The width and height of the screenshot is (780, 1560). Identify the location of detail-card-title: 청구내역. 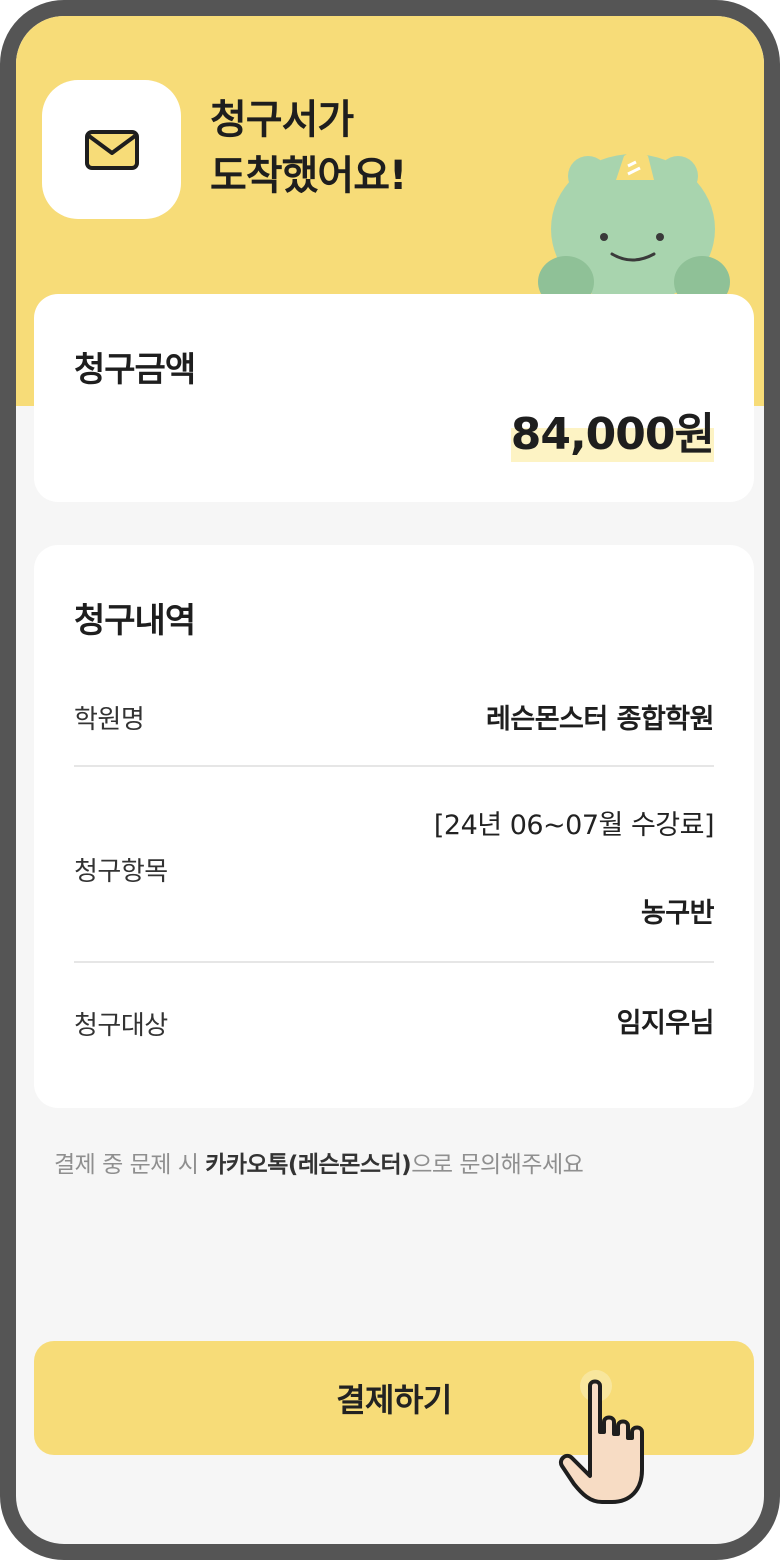
(135, 621).